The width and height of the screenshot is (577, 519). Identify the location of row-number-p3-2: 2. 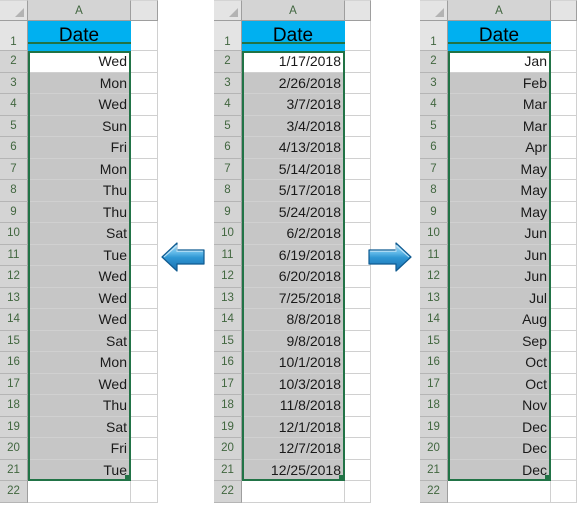
(434, 62).